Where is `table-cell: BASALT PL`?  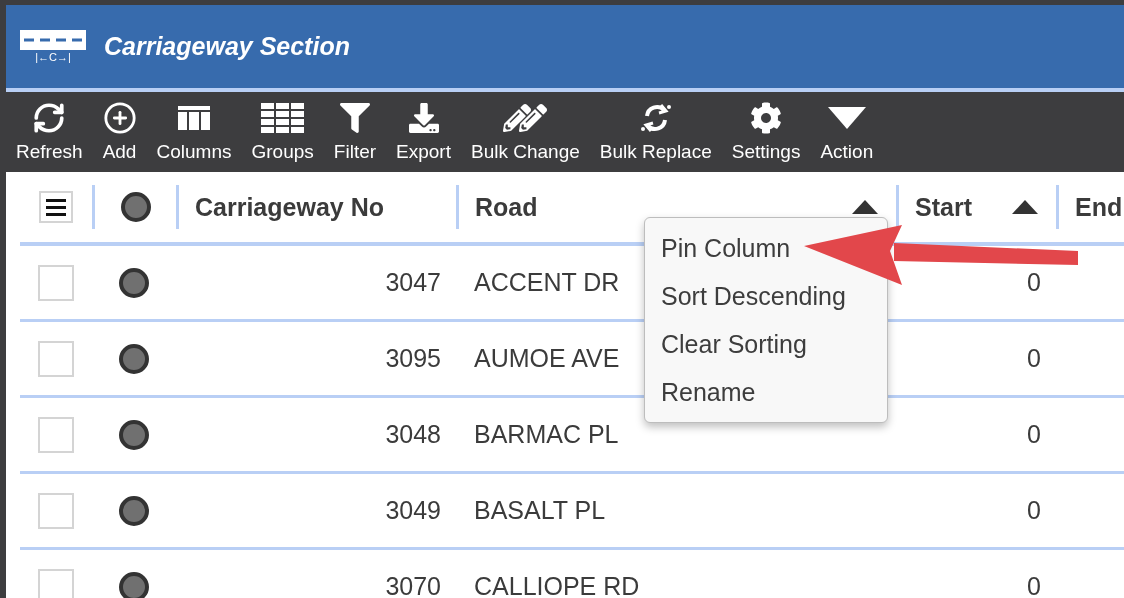 table-cell: BASALT PL is located at coordinates (540, 510).